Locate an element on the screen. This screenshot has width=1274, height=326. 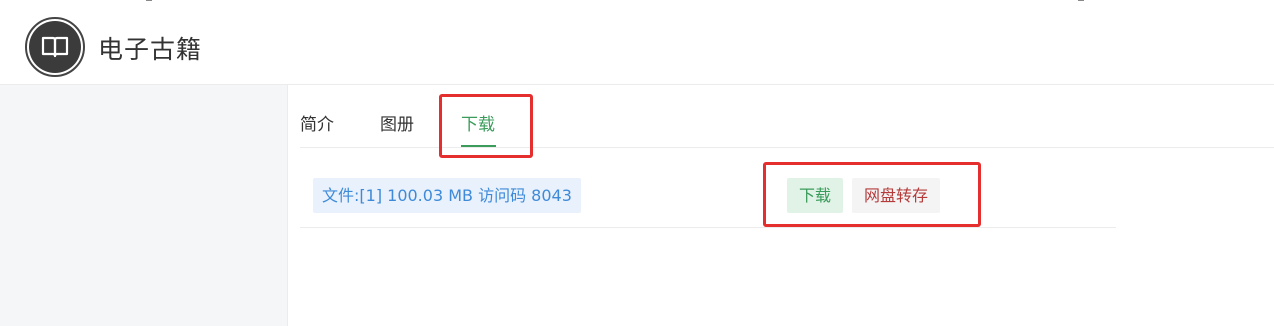
tab-intro: 简介 is located at coordinates (317, 122).